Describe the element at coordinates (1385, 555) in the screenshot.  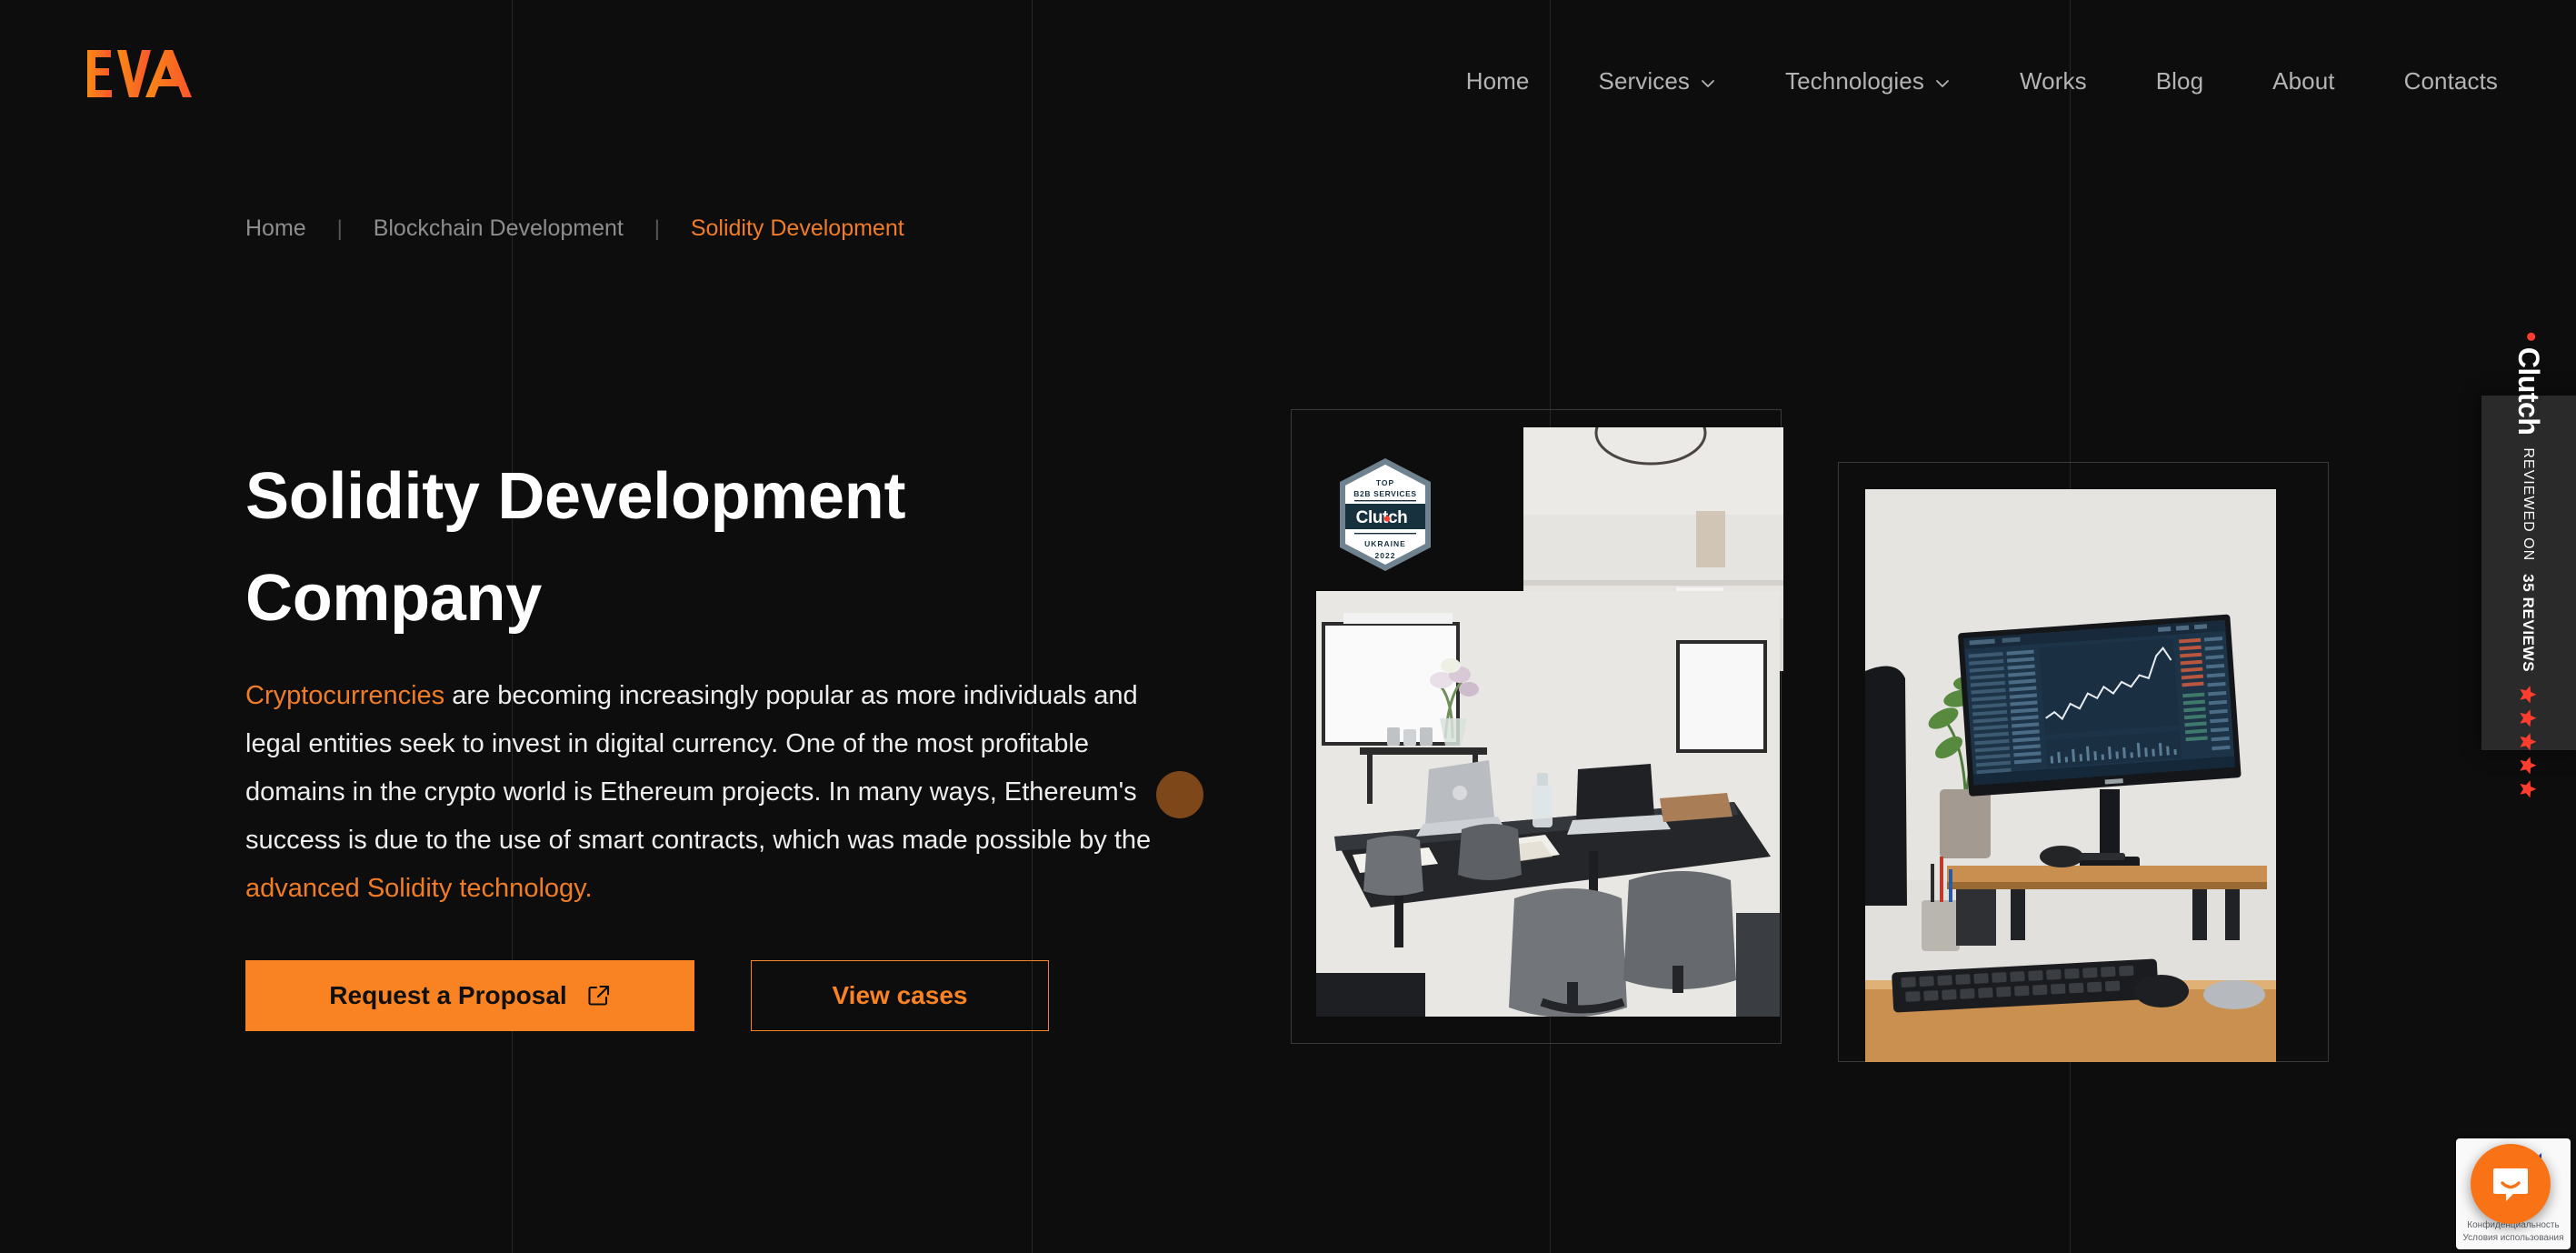
I see `svg-text: 2022` at that location.